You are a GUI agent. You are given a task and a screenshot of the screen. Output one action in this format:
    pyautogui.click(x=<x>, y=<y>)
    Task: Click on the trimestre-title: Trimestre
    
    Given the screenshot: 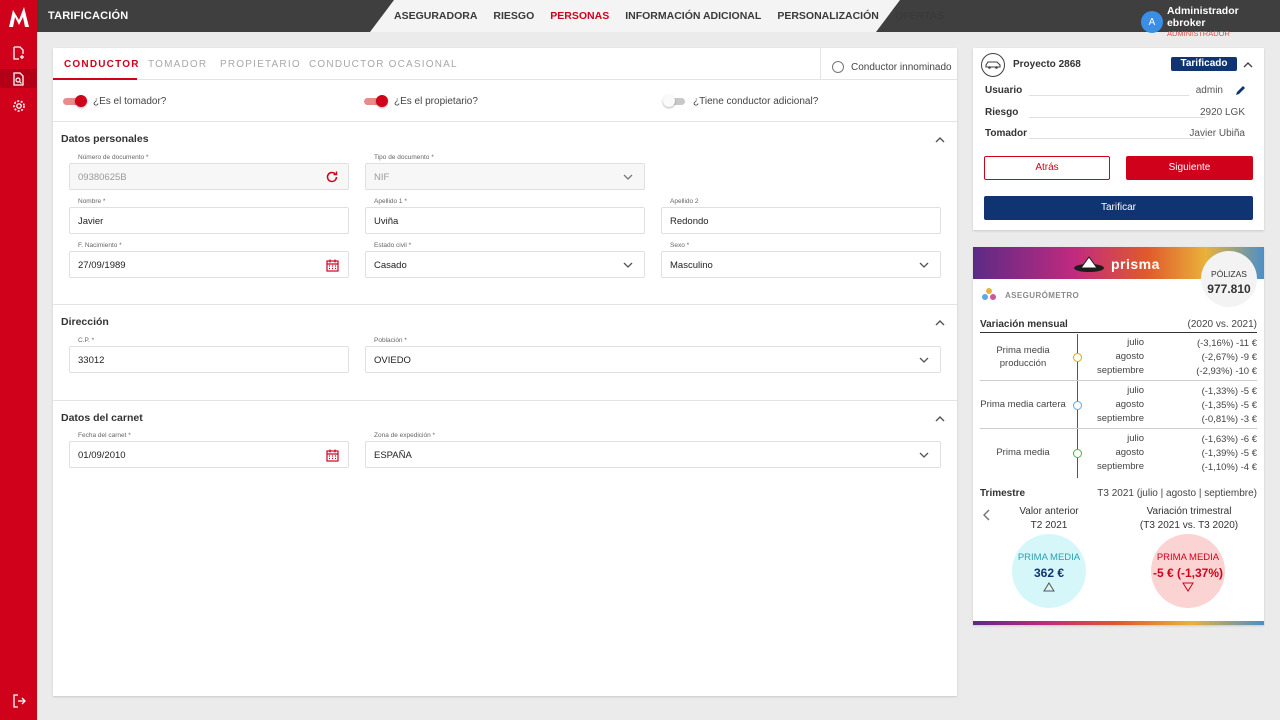 What is the action you would take?
    pyautogui.click(x=1003, y=493)
    